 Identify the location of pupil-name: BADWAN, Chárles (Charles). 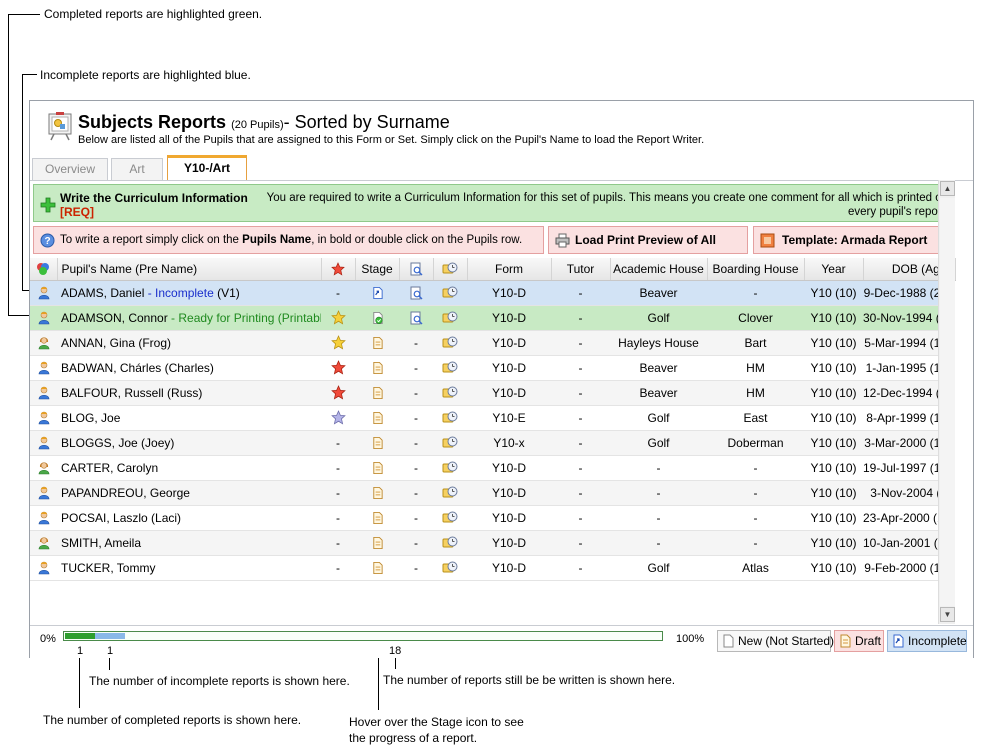
(137, 368).